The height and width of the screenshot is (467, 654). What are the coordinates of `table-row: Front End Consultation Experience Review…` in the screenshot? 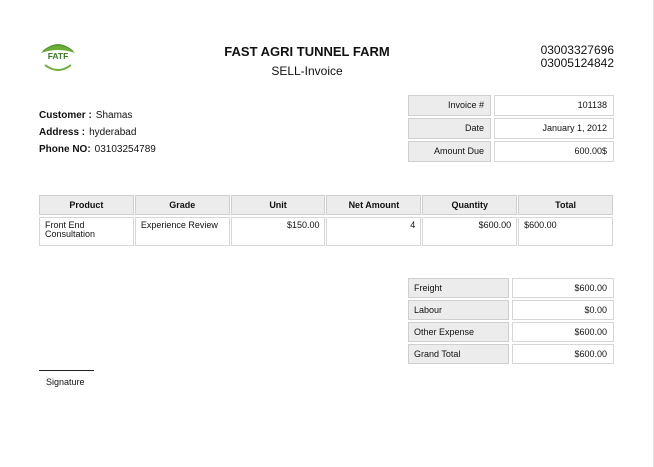 It's located at (326, 231).